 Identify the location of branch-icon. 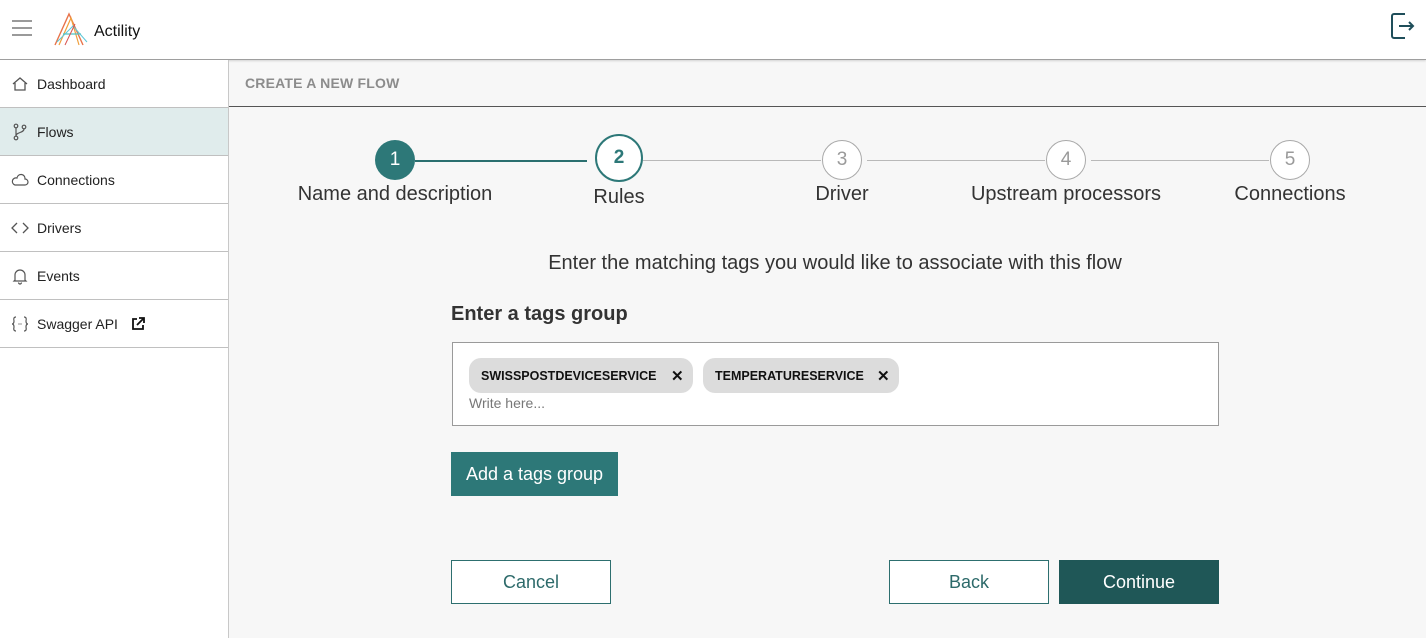
(20, 131).